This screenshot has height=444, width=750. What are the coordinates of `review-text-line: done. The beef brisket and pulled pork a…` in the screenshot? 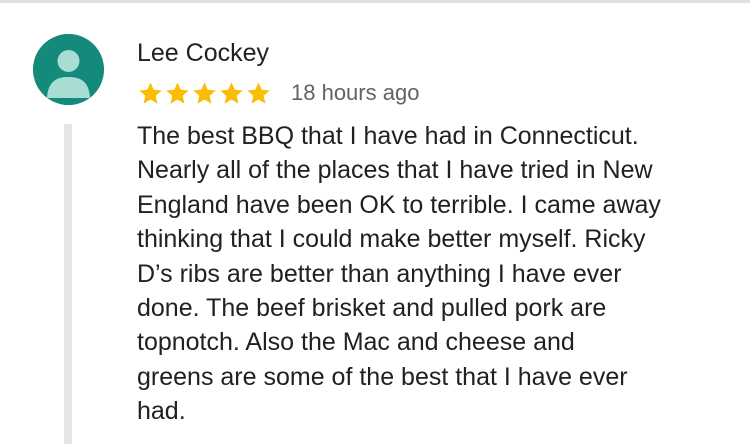 It's located at (372, 308).